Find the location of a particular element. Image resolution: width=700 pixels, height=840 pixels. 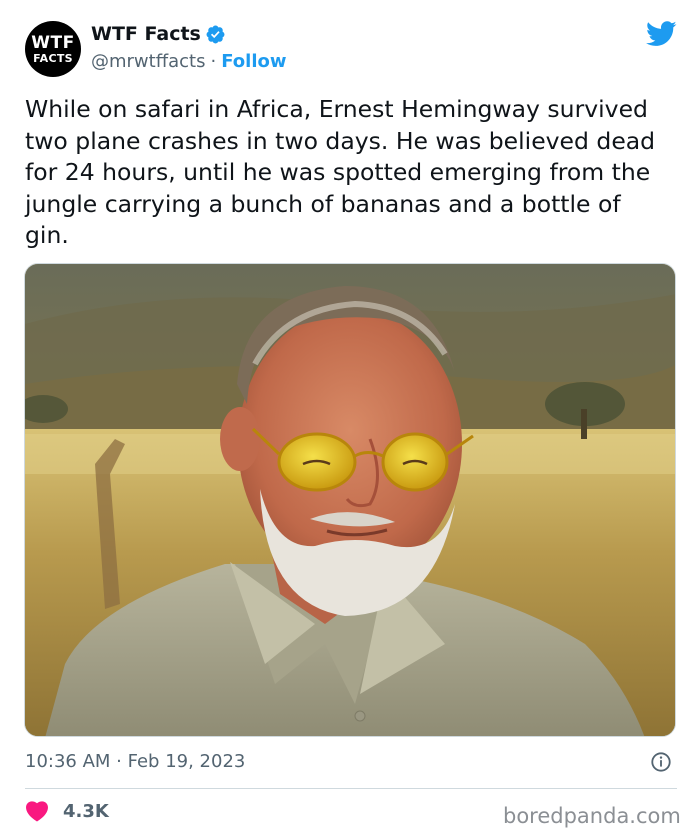

like-row: 4.3K is located at coordinates (67, 811).